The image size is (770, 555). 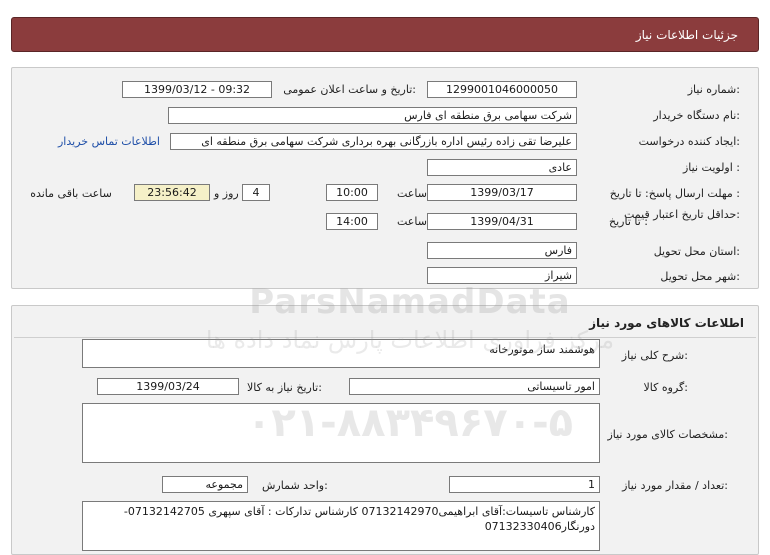 I want to click on remaining-time-field: 23:56:42, so click(x=172, y=192).